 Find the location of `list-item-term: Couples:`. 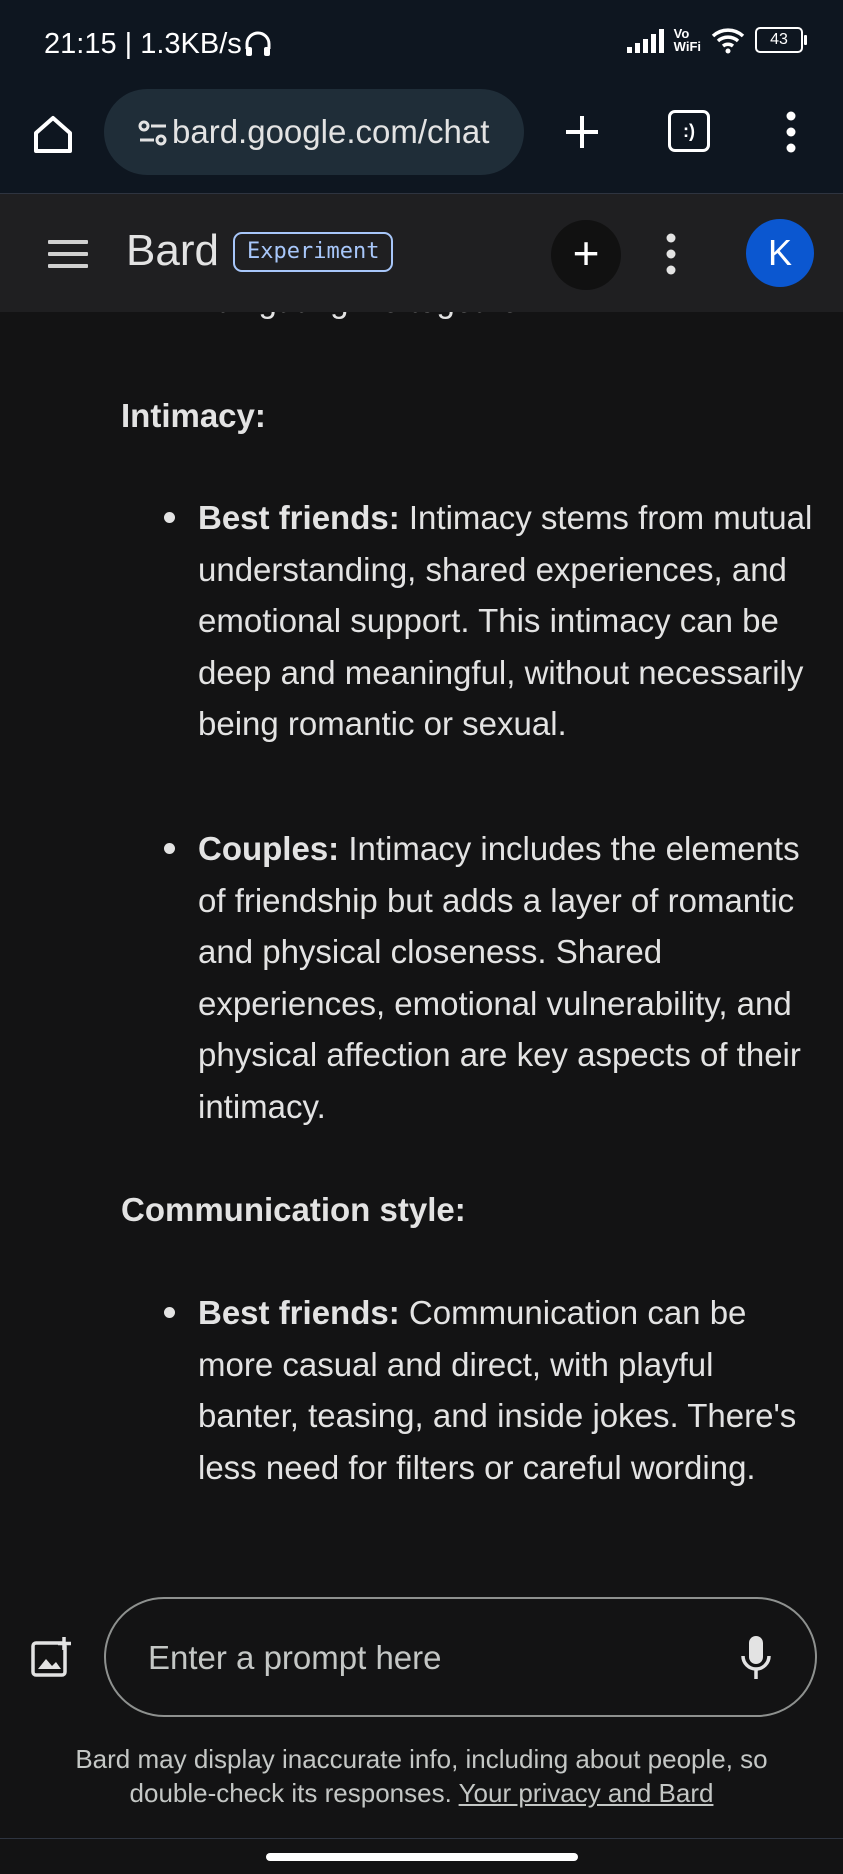

list-item-term: Couples: is located at coordinates (269, 848).